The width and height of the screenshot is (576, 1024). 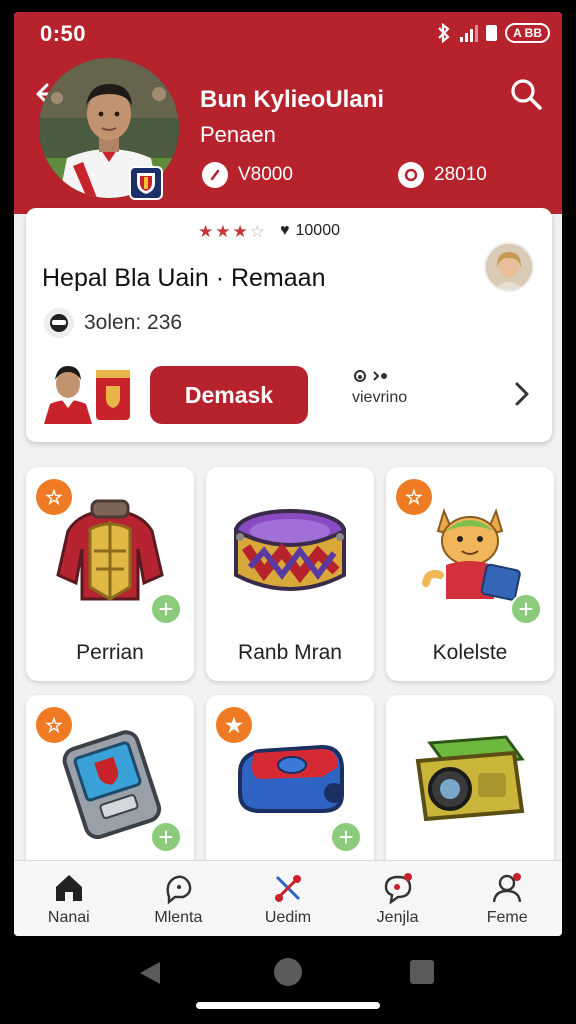 What do you see at coordinates (470, 652) in the screenshot?
I see `tile-label: Kolelste` at bounding box center [470, 652].